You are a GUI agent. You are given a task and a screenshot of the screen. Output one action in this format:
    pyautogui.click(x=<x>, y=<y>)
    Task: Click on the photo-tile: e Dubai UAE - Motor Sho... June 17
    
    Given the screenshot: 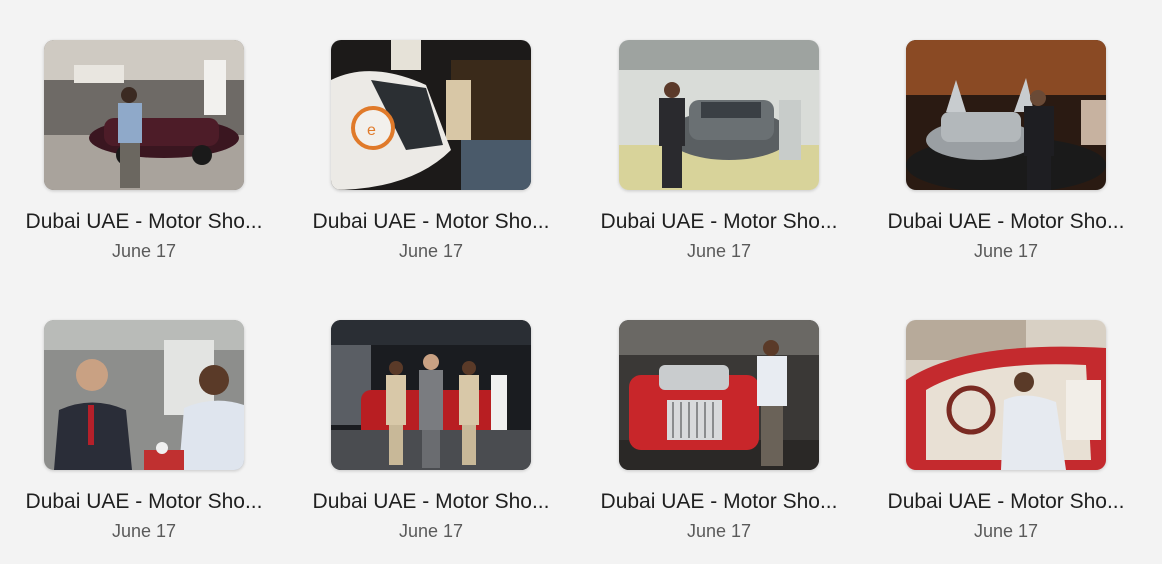 What is the action you would take?
    pyautogui.click(x=431, y=160)
    